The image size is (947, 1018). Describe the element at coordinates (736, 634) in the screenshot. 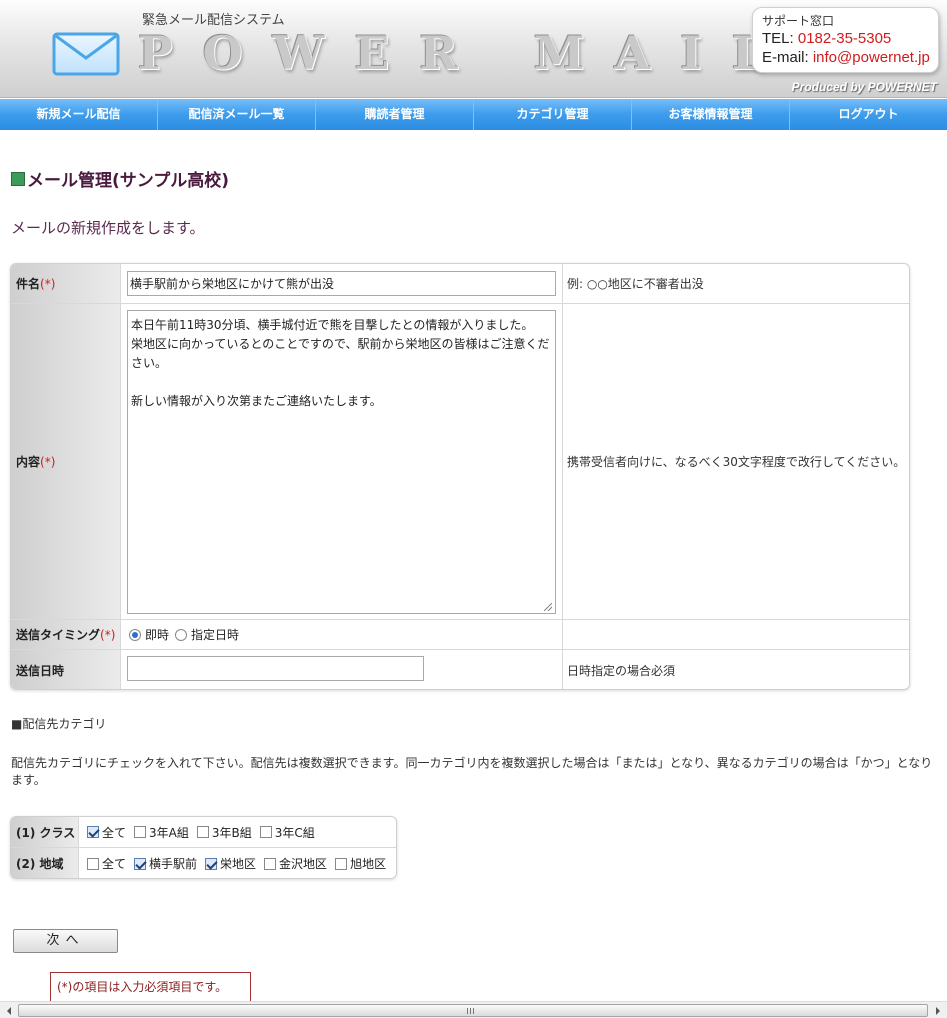

I see `timing-note` at that location.